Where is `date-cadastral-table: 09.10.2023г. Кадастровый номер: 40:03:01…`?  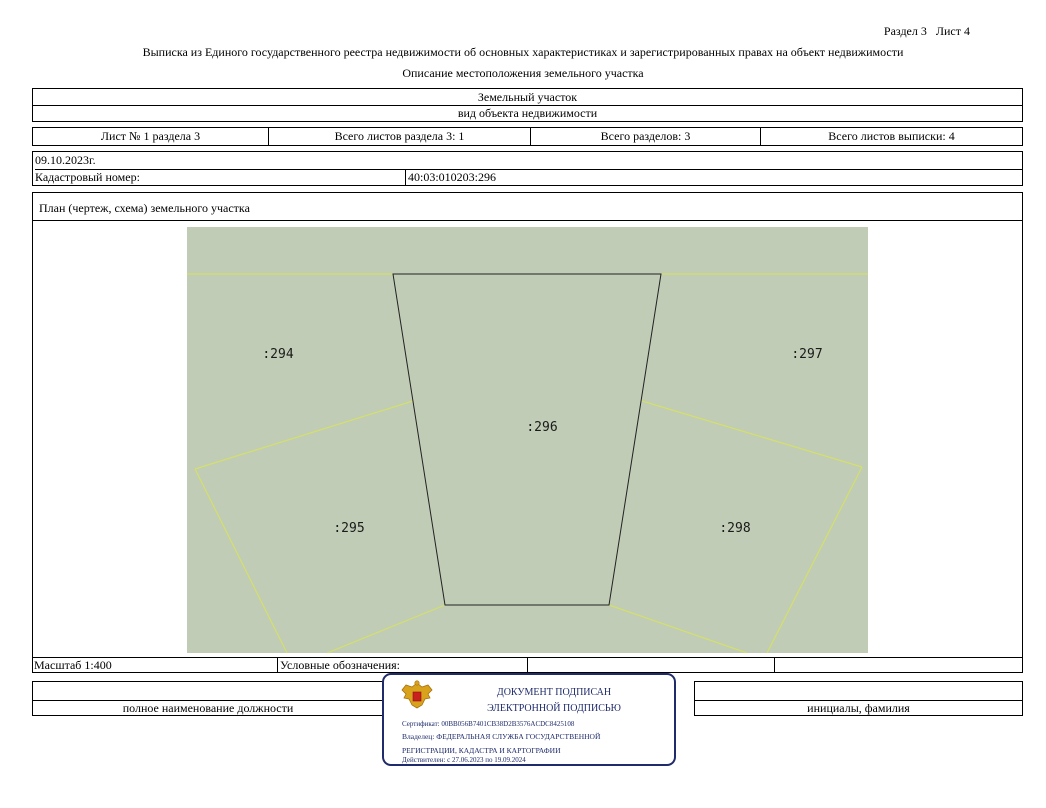 date-cadastral-table: 09.10.2023г. Кадастровый номер: 40:03:01… is located at coordinates (527, 168).